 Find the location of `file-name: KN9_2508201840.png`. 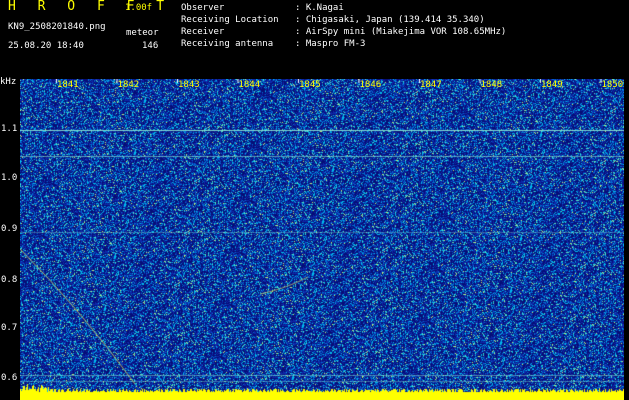

file-name: KN9_2508201840.png is located at coordinates (57, 27).